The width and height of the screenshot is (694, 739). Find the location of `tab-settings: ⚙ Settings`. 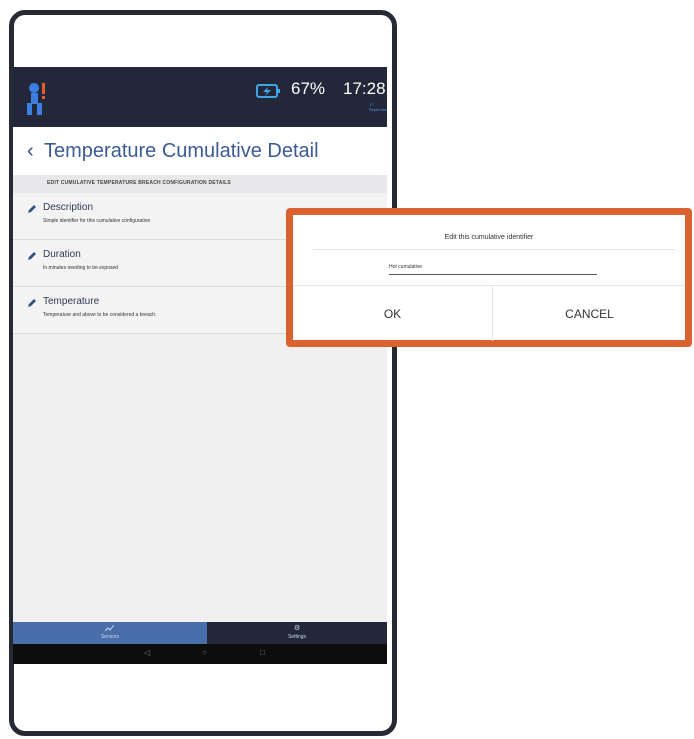

tab-settings: ⚙ Settings is located at coordinates (297, 633).